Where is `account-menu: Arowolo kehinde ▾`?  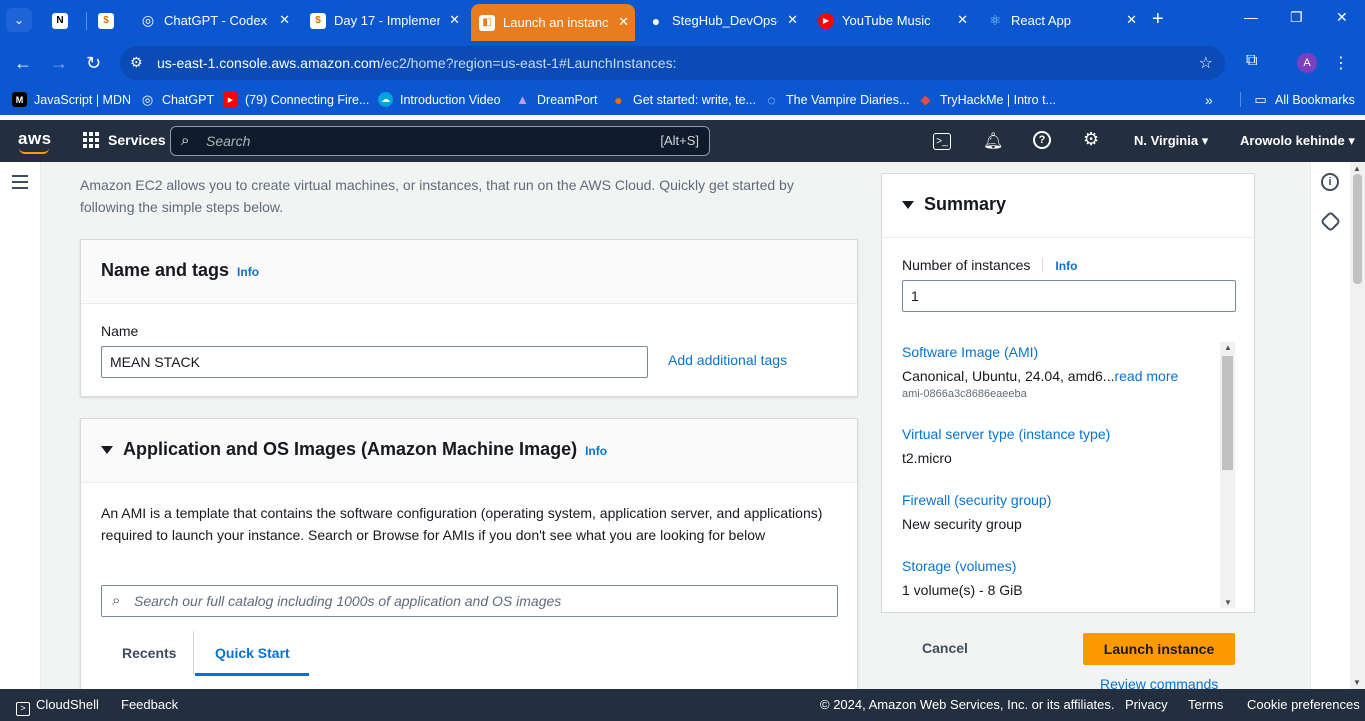 account-menu: Arowolo kehinde ▾ is located at coordinates (1297, 141).